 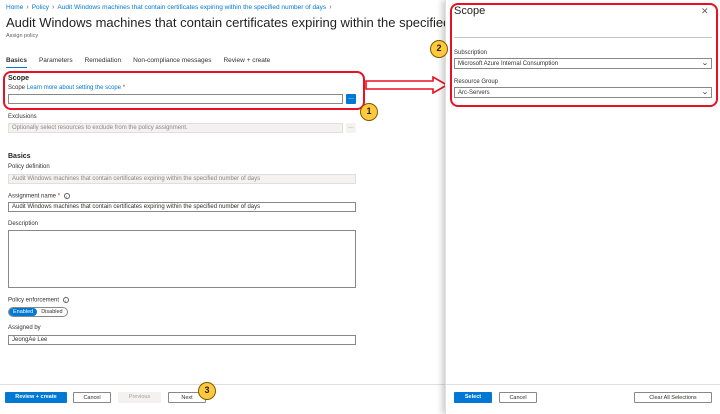 I want to click on clear-all-selections-button: Clear All Selections, so click(x=673, y=397).